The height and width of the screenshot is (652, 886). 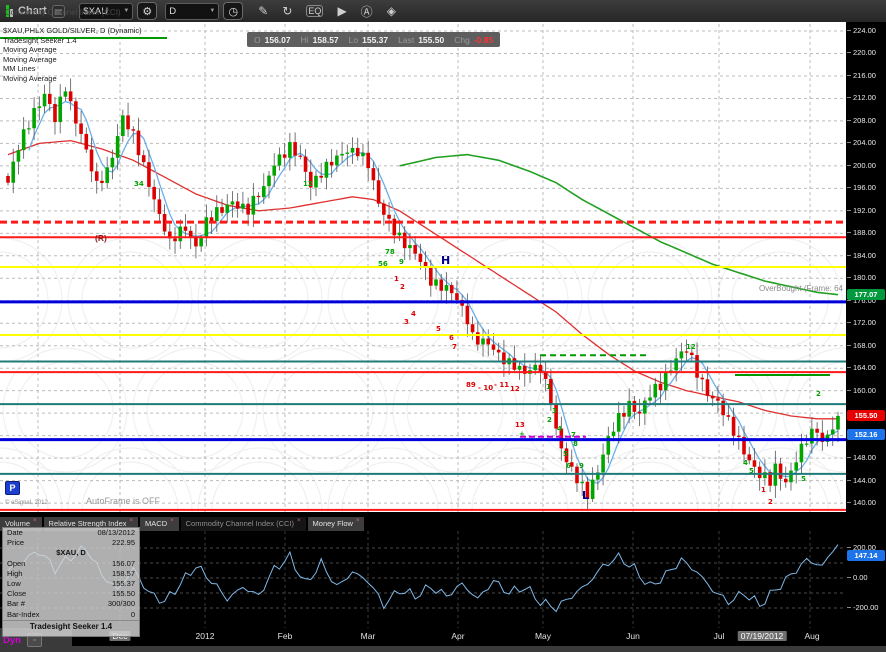 What do you see at coordinates (391, 11) in the screenshot?
I see `eraser-button: ◈` at bounding box center [391, 11].